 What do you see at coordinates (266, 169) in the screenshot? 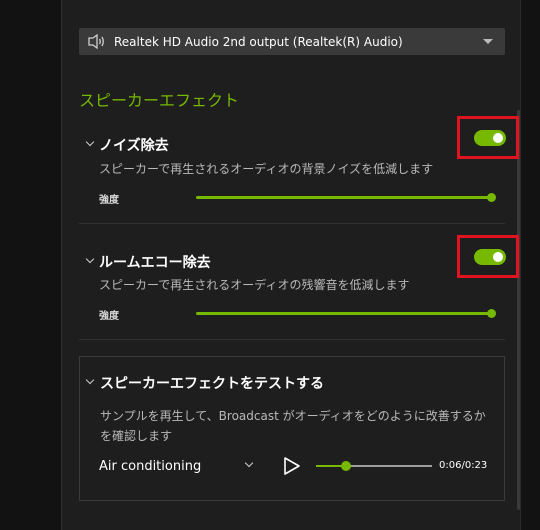
I see `noise-removal-description: スピーカーで再生されるオーディオの背景ノイズを低減します` at bounding box center [266, 169].